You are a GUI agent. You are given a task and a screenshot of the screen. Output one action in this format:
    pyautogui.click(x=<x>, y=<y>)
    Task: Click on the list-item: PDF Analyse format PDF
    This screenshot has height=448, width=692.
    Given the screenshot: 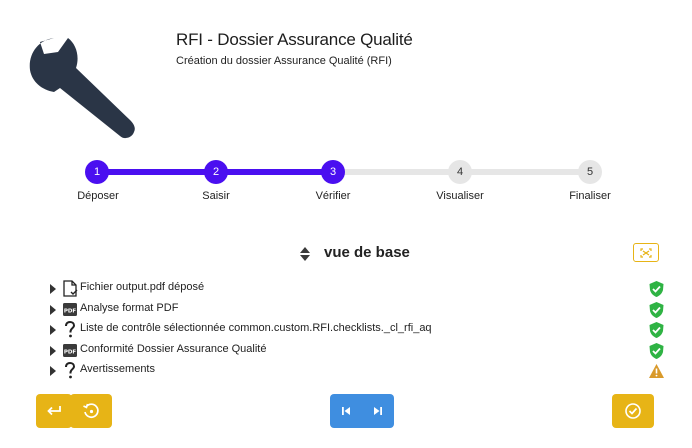 What is the action you would take?
    pyautogui.click(x=361, y=310)
    